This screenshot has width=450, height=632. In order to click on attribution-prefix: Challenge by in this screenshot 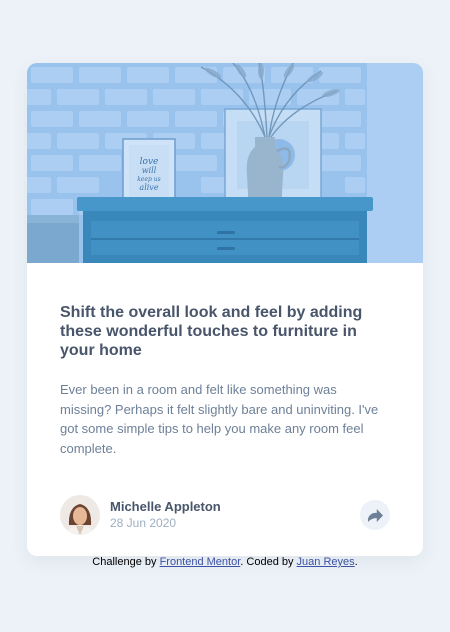, I will do `click(126, 562)`.